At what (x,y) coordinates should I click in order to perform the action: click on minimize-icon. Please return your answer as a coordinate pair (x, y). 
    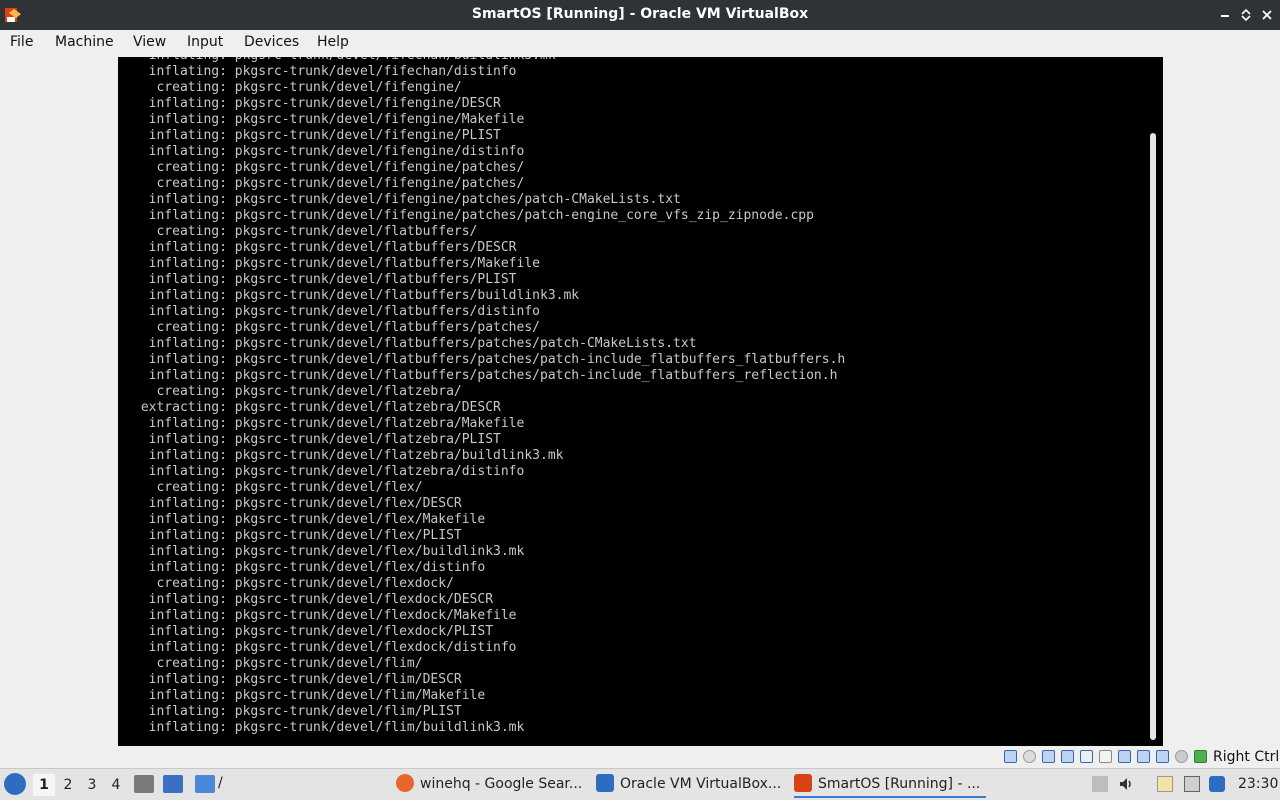
    Looking at the image, I should click on (1225, 15).